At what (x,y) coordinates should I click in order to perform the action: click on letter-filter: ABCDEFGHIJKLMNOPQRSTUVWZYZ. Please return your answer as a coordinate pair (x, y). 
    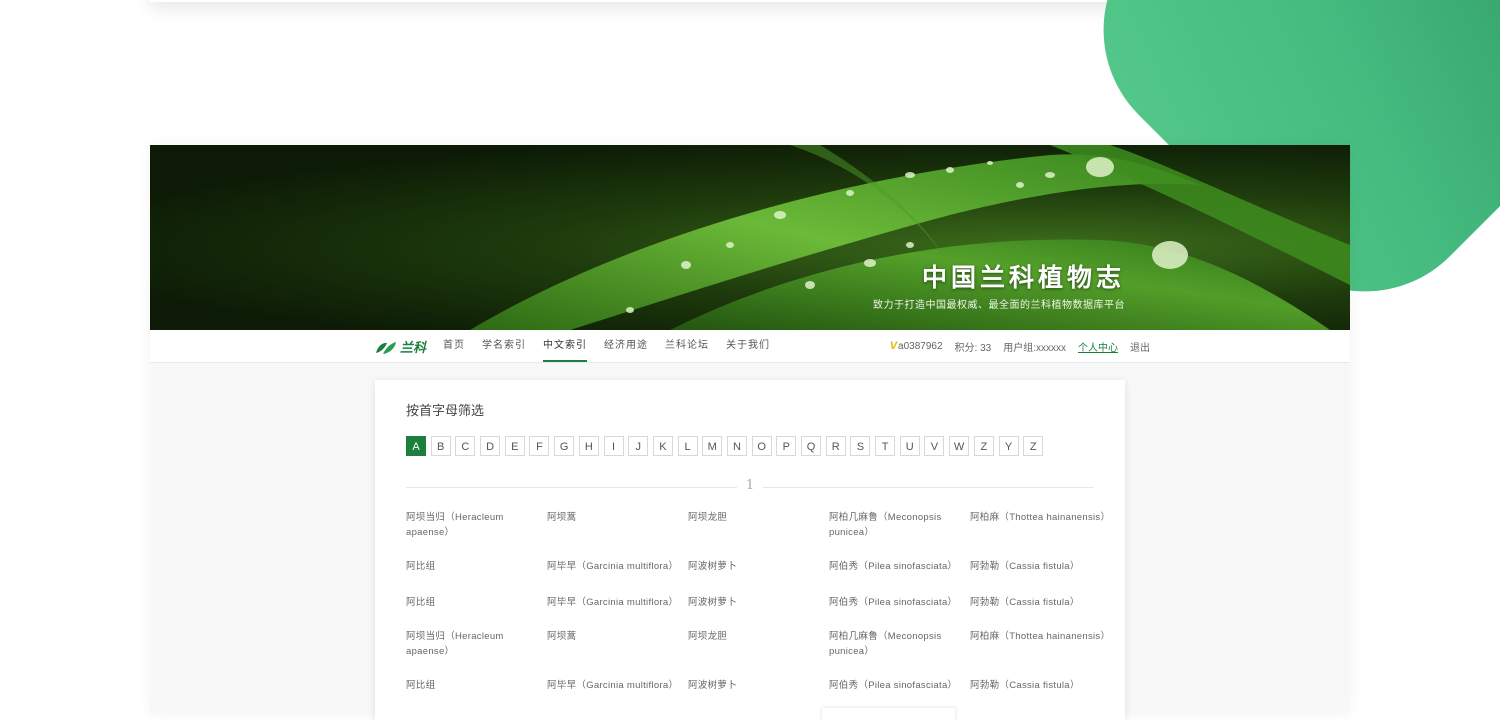
    Looking at the image, I should click on (727, 446).